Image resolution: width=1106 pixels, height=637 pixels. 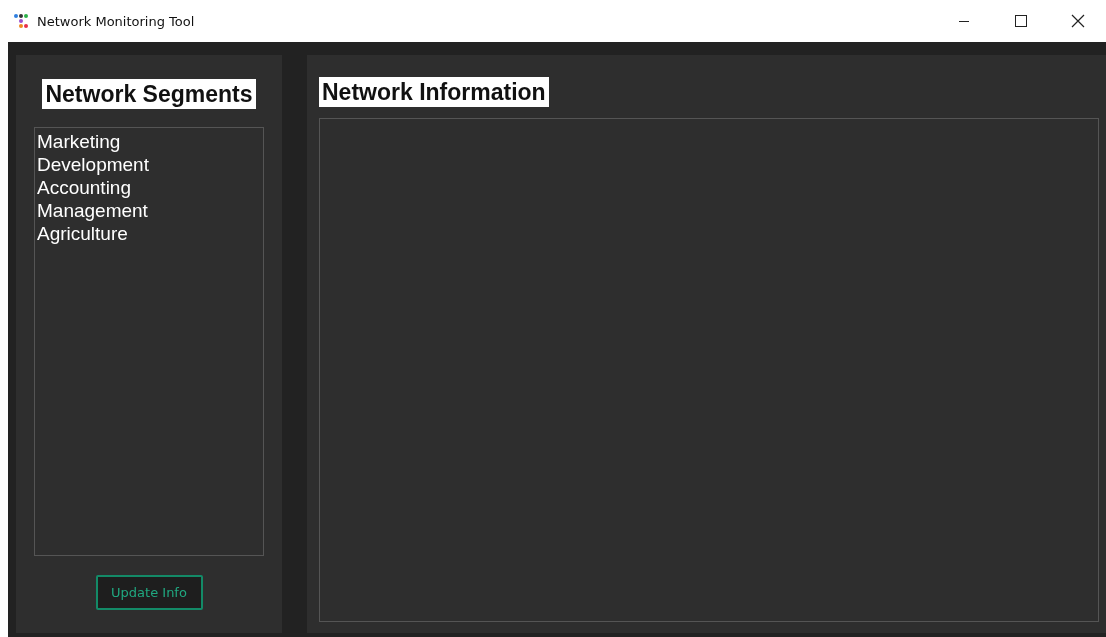 What do you see at coordinates (149, 233) in the screenshot?
I see `list-item: Agriculture` at bounding box center [149, 233].